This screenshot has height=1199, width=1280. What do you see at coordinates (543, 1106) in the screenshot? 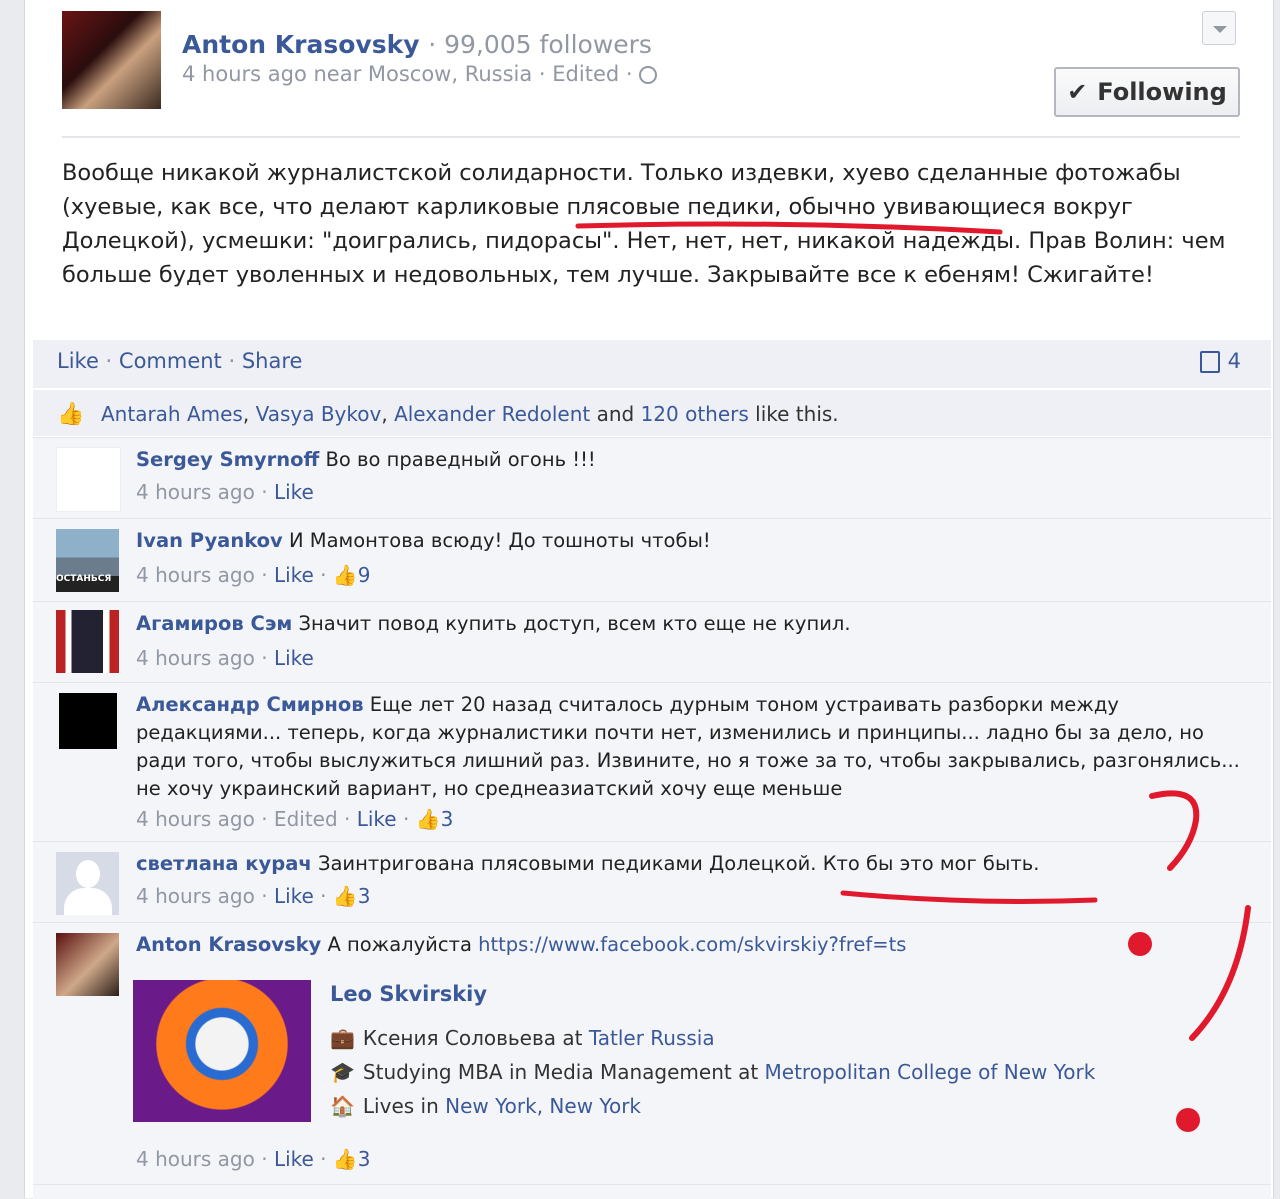
I see `lives-link: New York, New York` at bounding box center [543, 1106].